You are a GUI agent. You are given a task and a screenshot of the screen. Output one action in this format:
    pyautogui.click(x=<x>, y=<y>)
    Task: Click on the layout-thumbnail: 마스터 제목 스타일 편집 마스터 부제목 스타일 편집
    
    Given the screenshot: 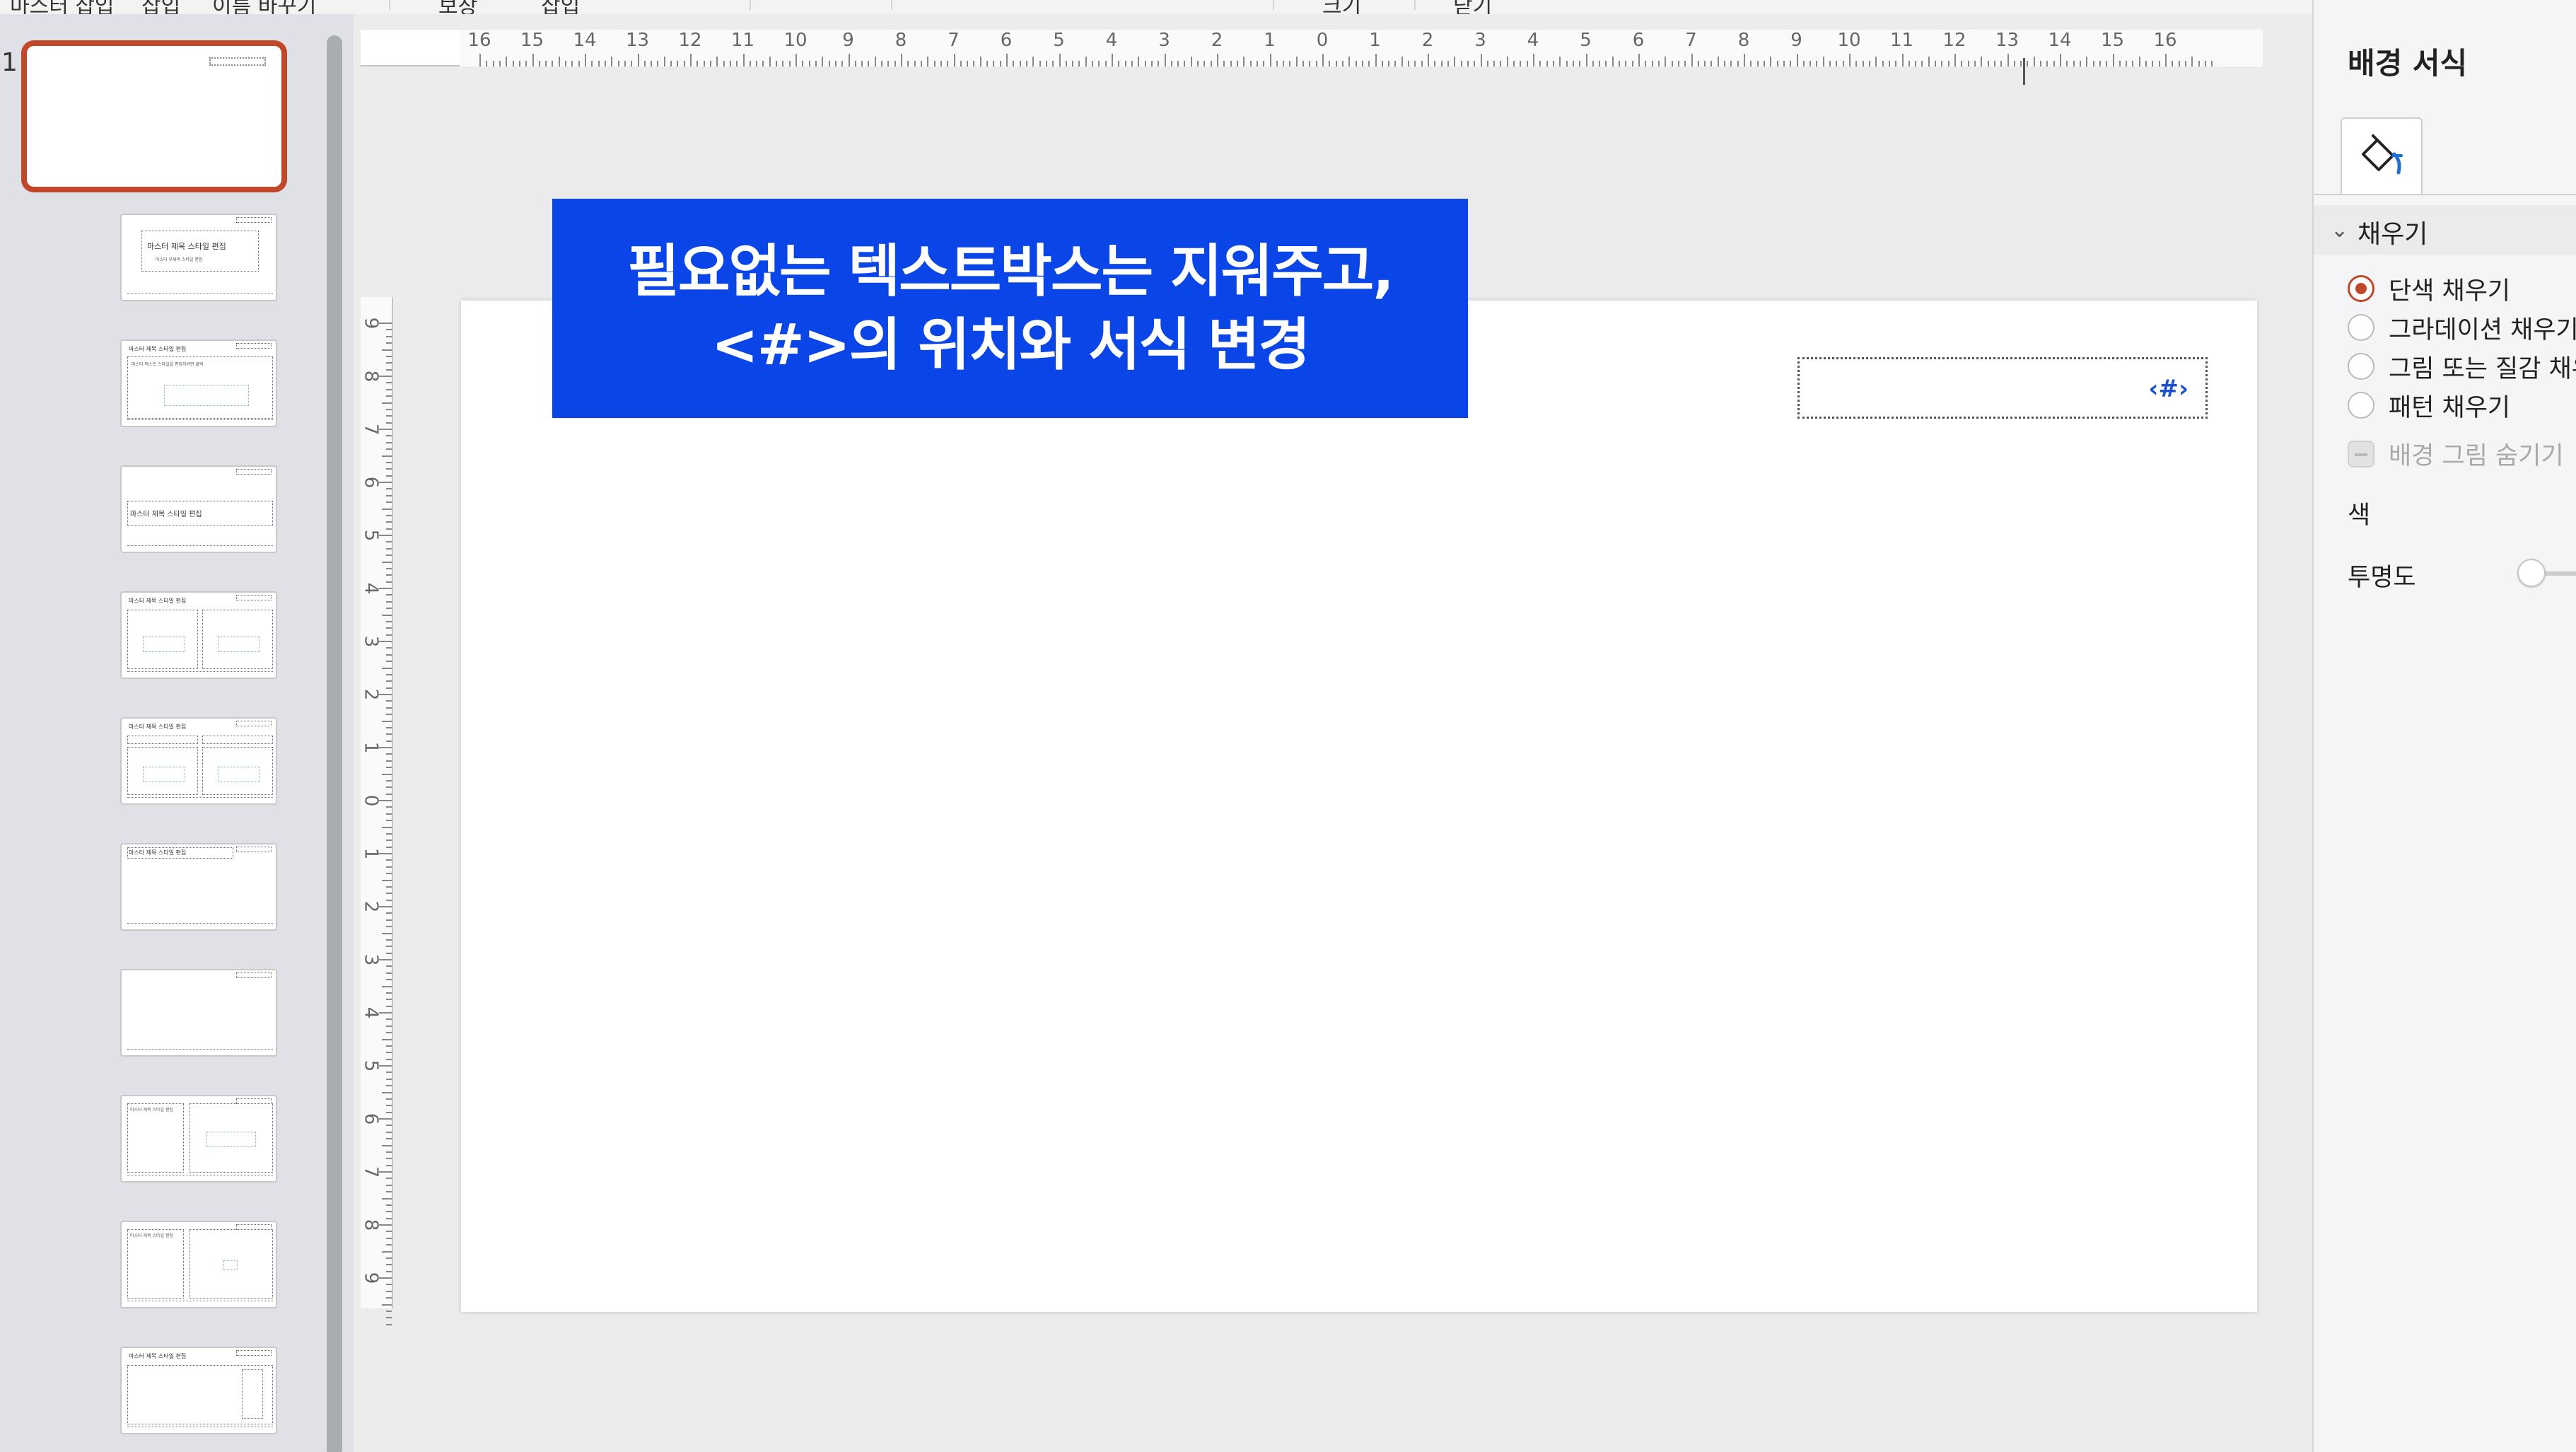 What is the action you would take?
    pyautogui.click(x=198, y=257)
    